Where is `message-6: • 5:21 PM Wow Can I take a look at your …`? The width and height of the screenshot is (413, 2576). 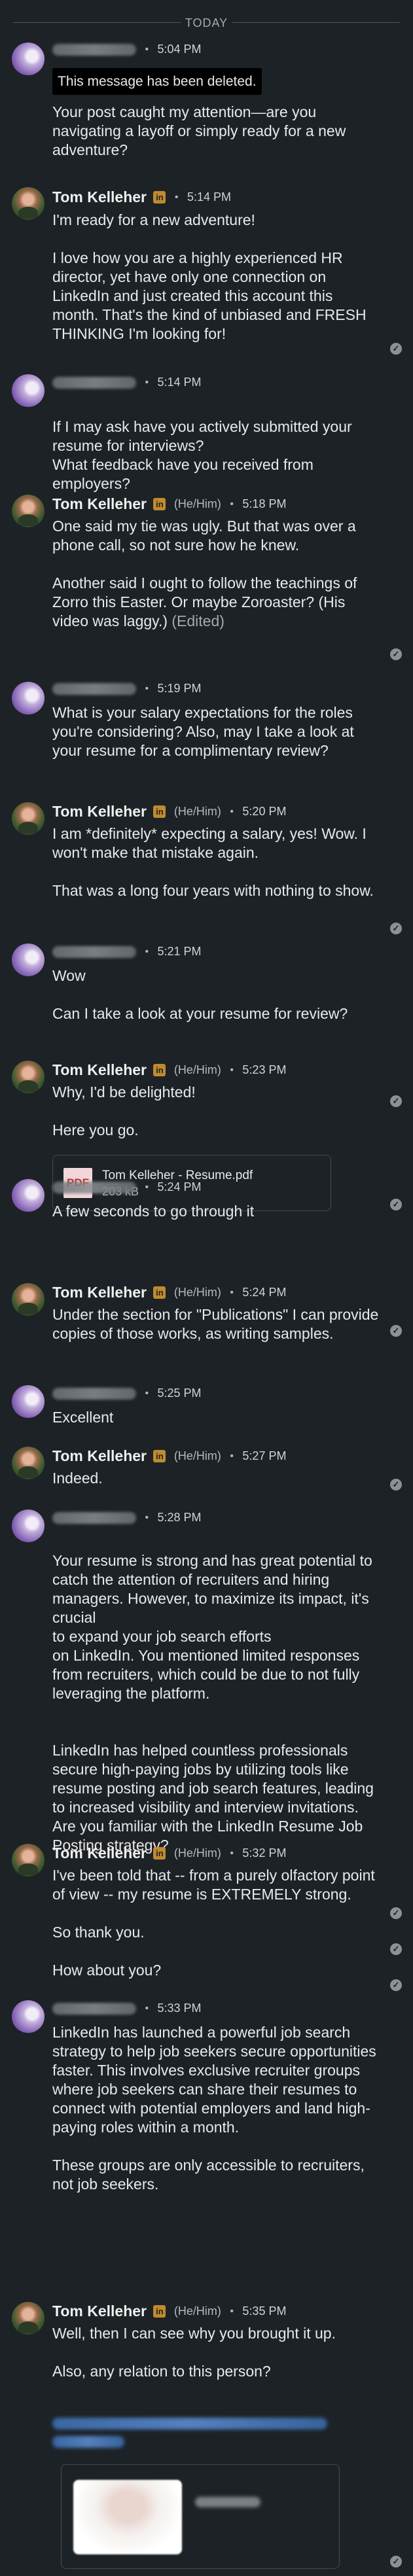
message-6: • 5:21 PM Wow Can I take a look at your … is located at coordinates (207, 994).